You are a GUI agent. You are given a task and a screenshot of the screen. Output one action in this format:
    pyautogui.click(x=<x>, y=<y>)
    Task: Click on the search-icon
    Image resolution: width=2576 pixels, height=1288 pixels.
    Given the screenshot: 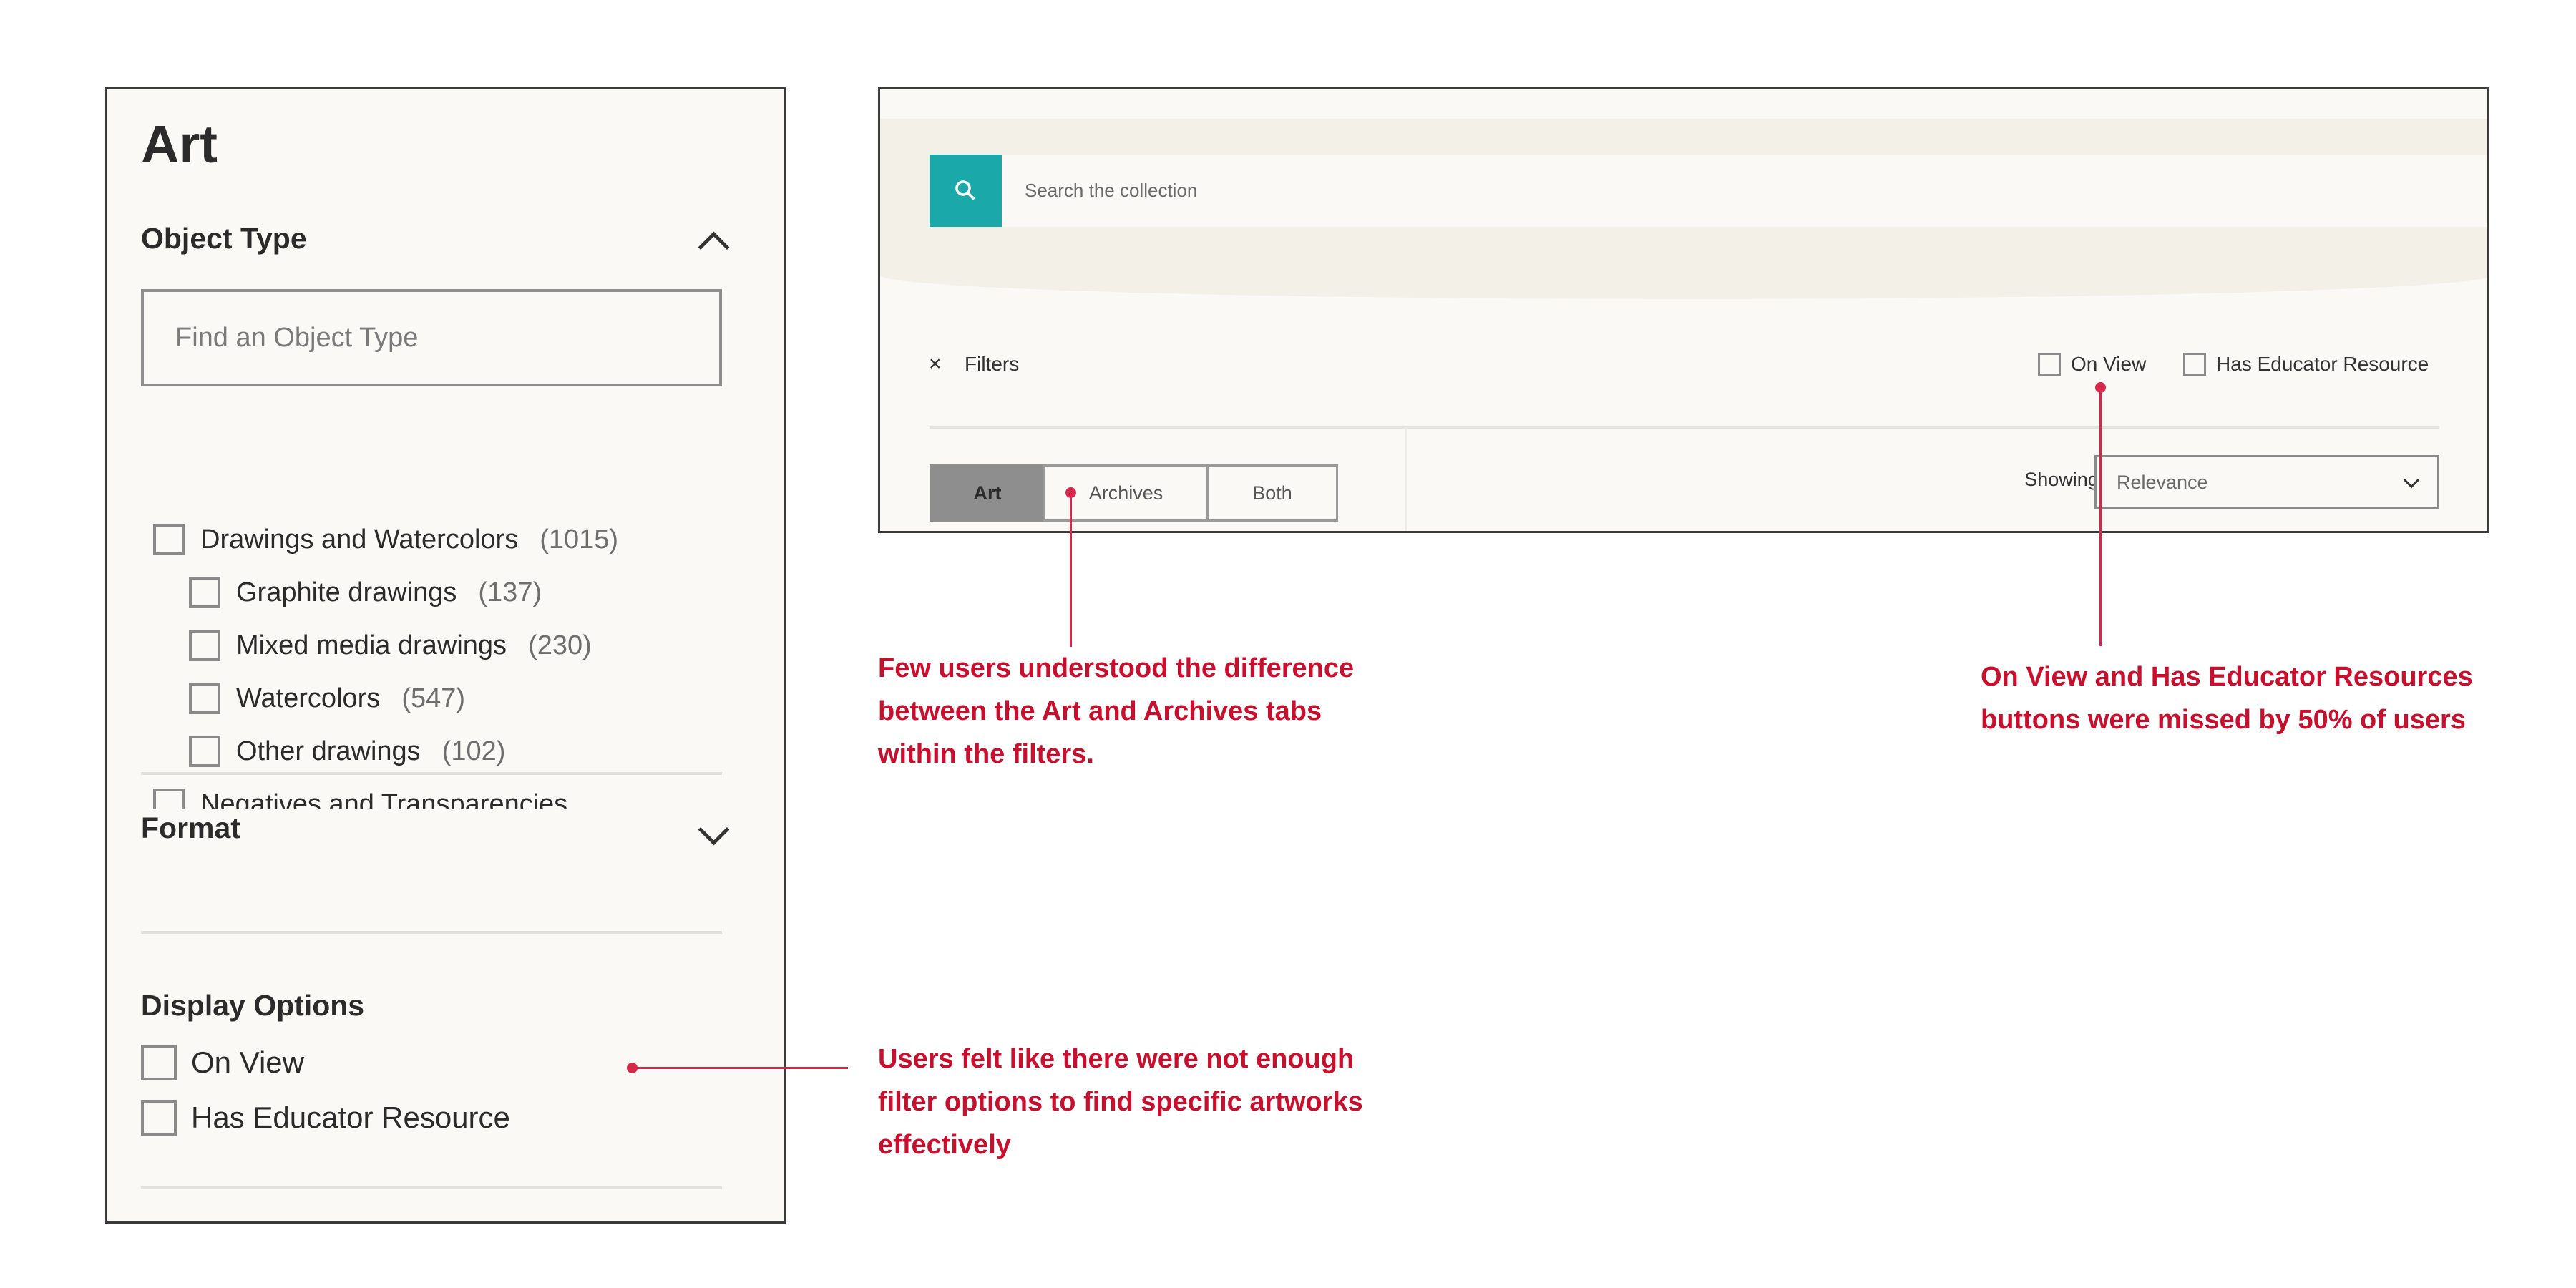 What is the action you would take?
    pyautogui.click(x=965, y=190)
    